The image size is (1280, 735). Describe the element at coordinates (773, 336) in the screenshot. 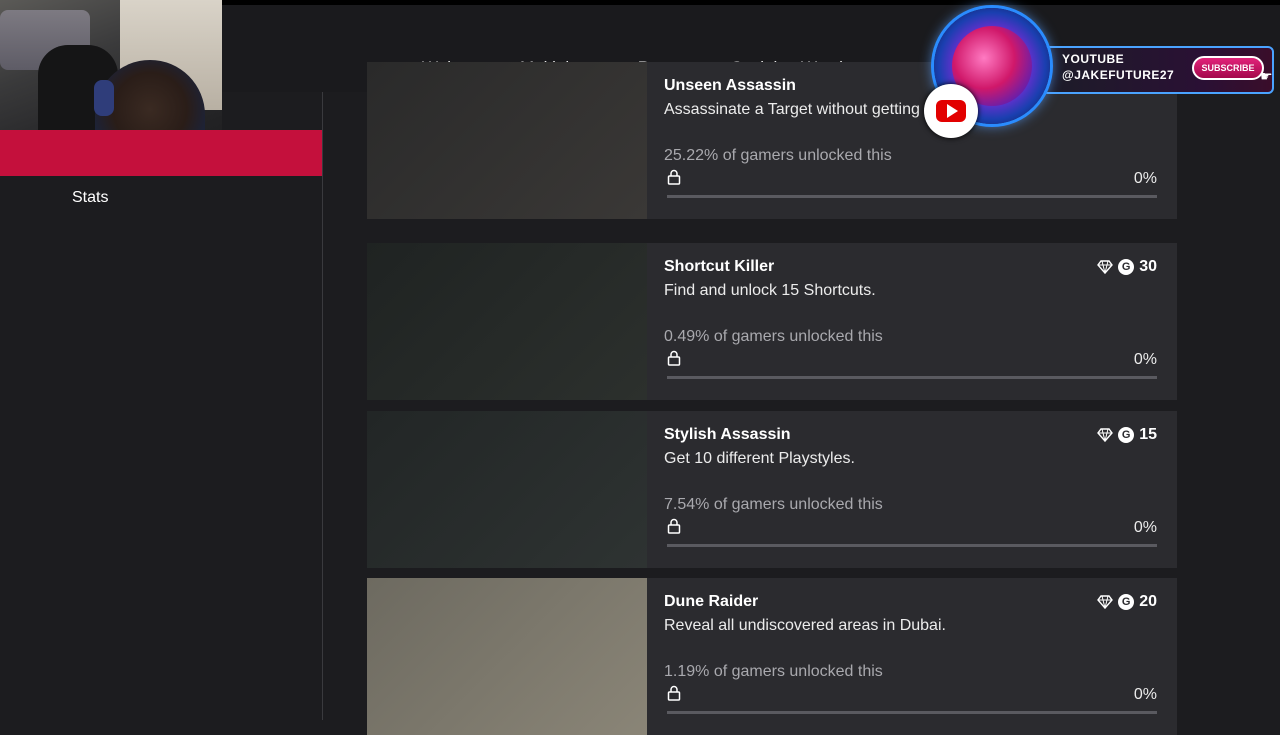

I see `achievement-unlock-rate: 0.49% of gamers unlocked this` at that location.